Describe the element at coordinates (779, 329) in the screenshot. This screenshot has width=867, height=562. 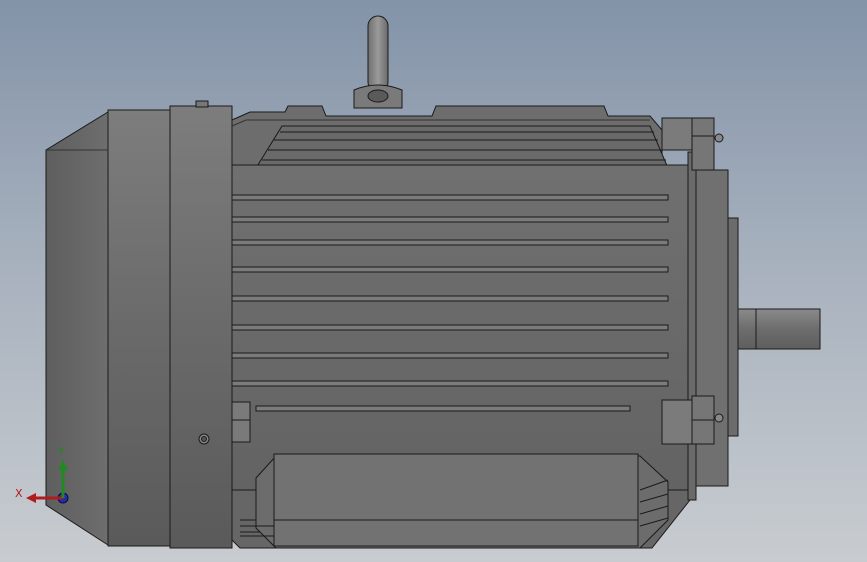
I see `shaft` at that location.